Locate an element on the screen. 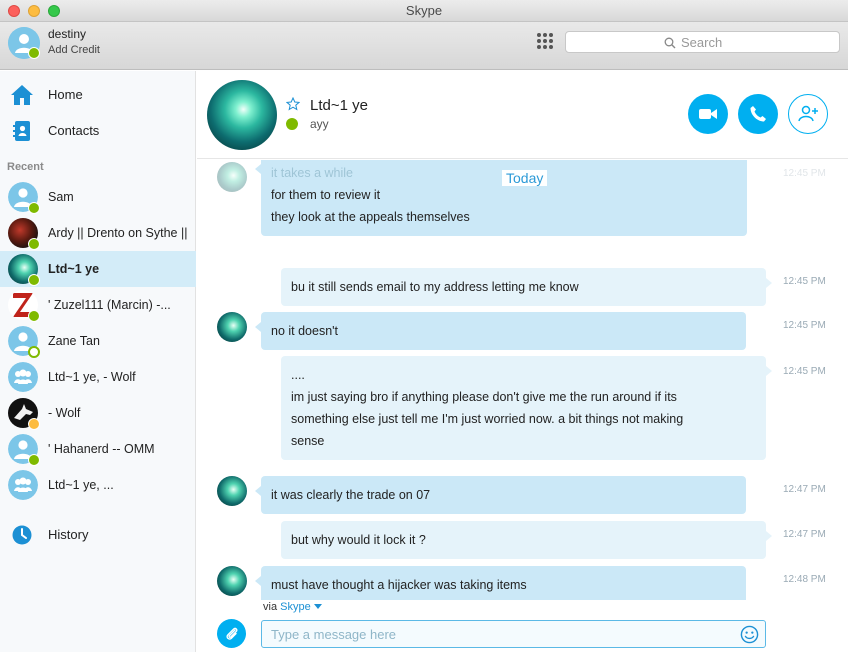 The image size is (848, 652). emoji-icon is located at coordinates (749, 634).